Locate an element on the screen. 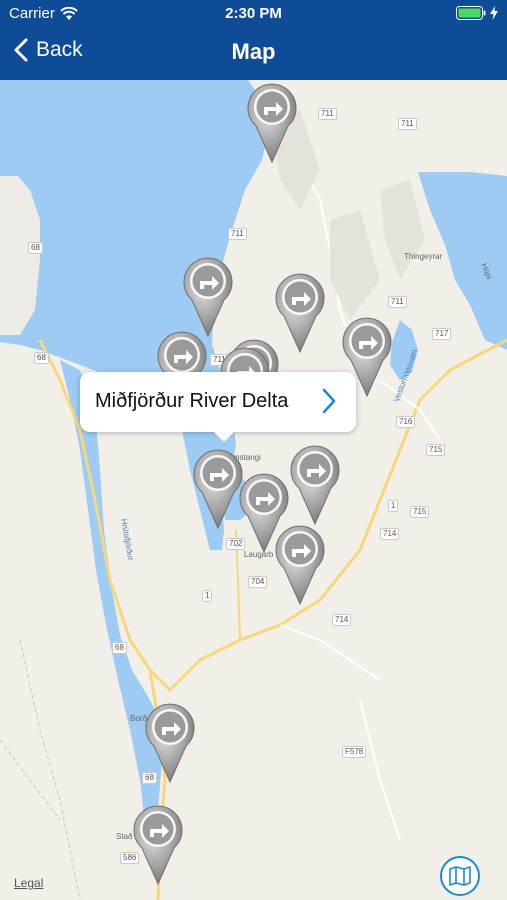  map-mode-button is located at coordinates (460, 876).